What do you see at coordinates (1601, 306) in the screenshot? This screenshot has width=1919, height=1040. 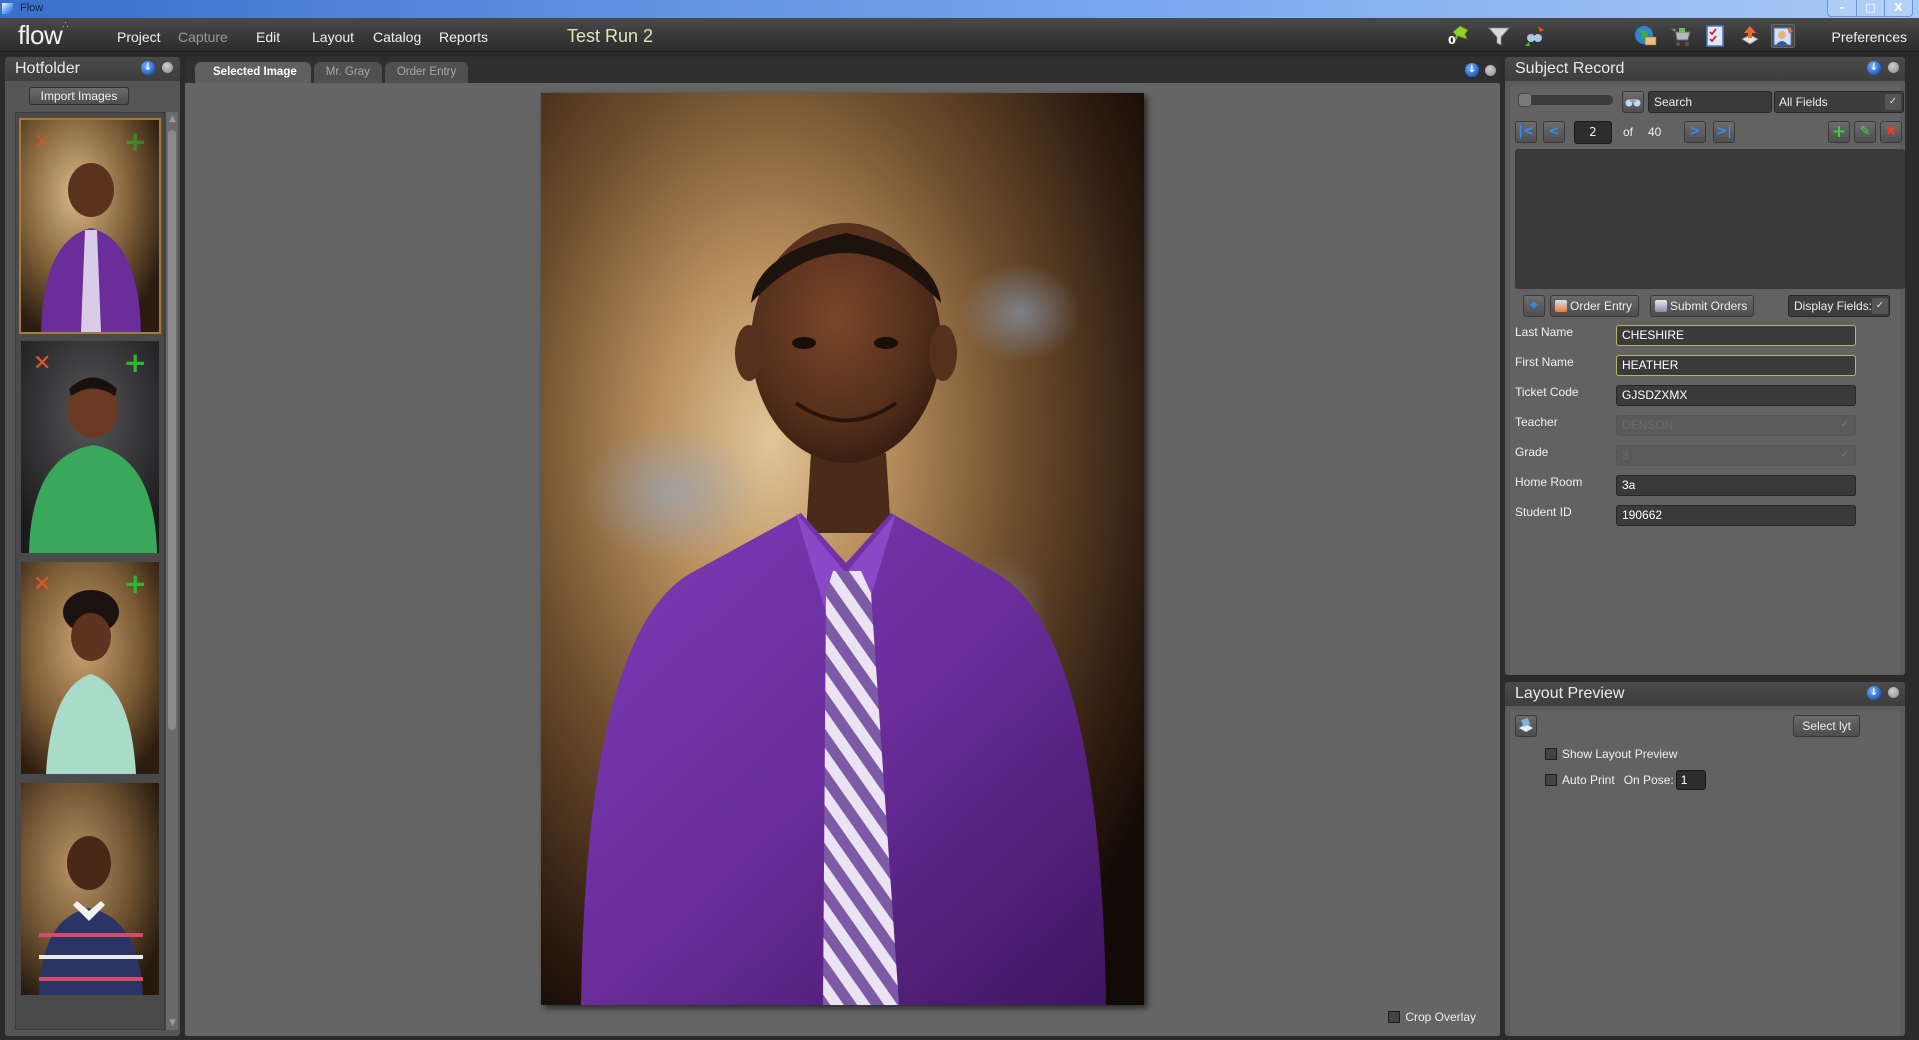 I see `order-entry-label: Order Entry` at bounding box center [1601, 306].